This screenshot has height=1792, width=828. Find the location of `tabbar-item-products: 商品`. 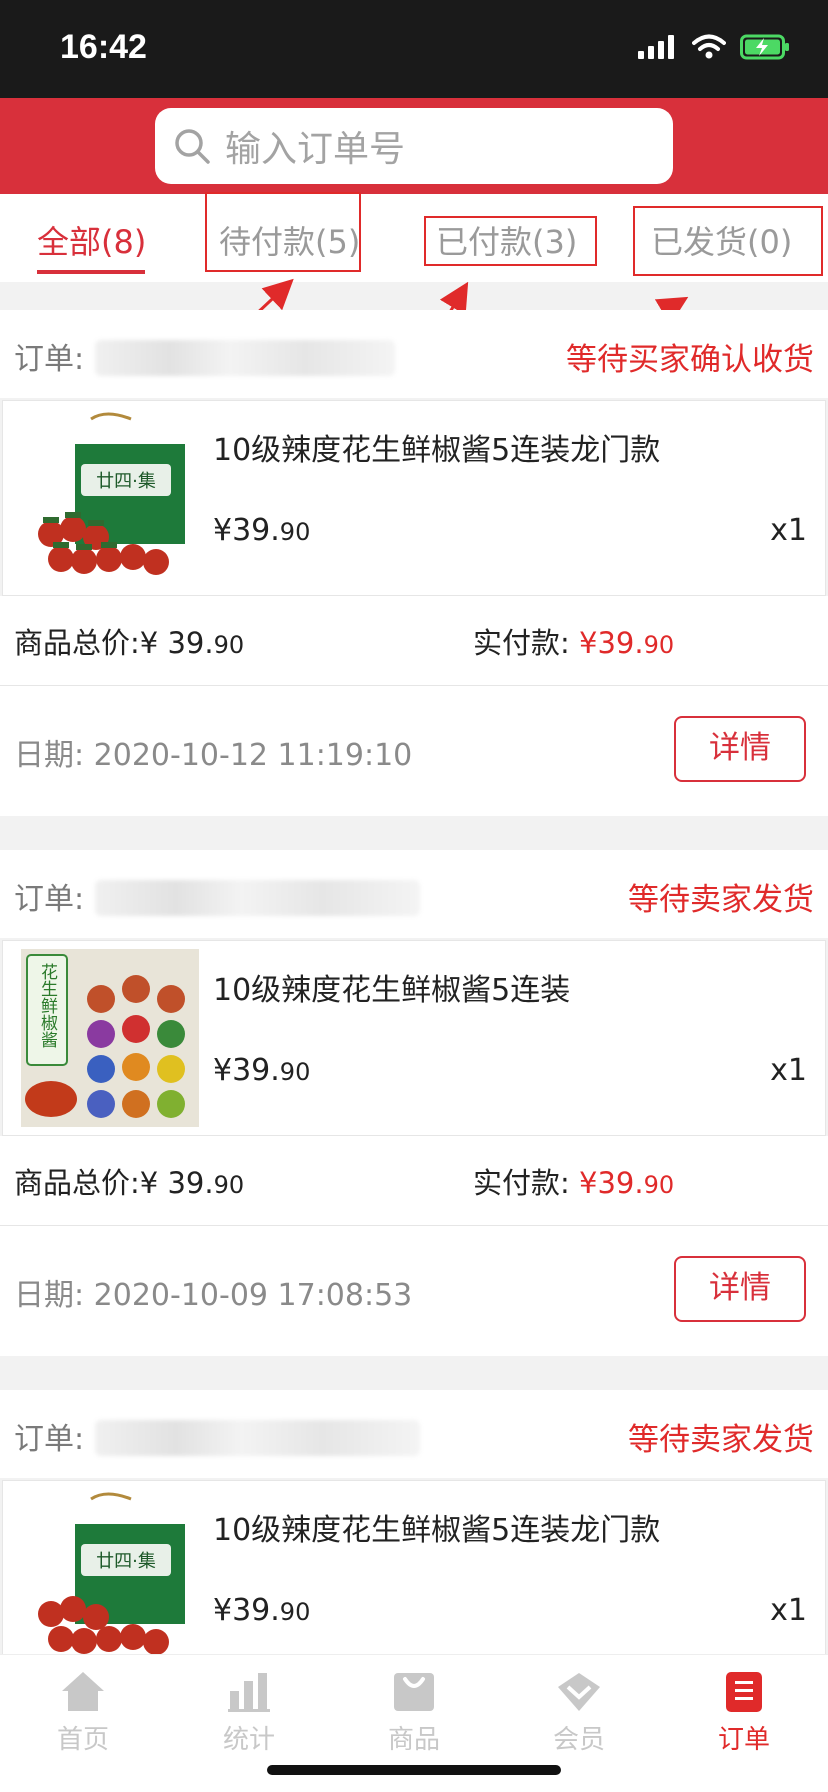

tabbar-item-products: 商品 is located at coordinates (414, 1712).